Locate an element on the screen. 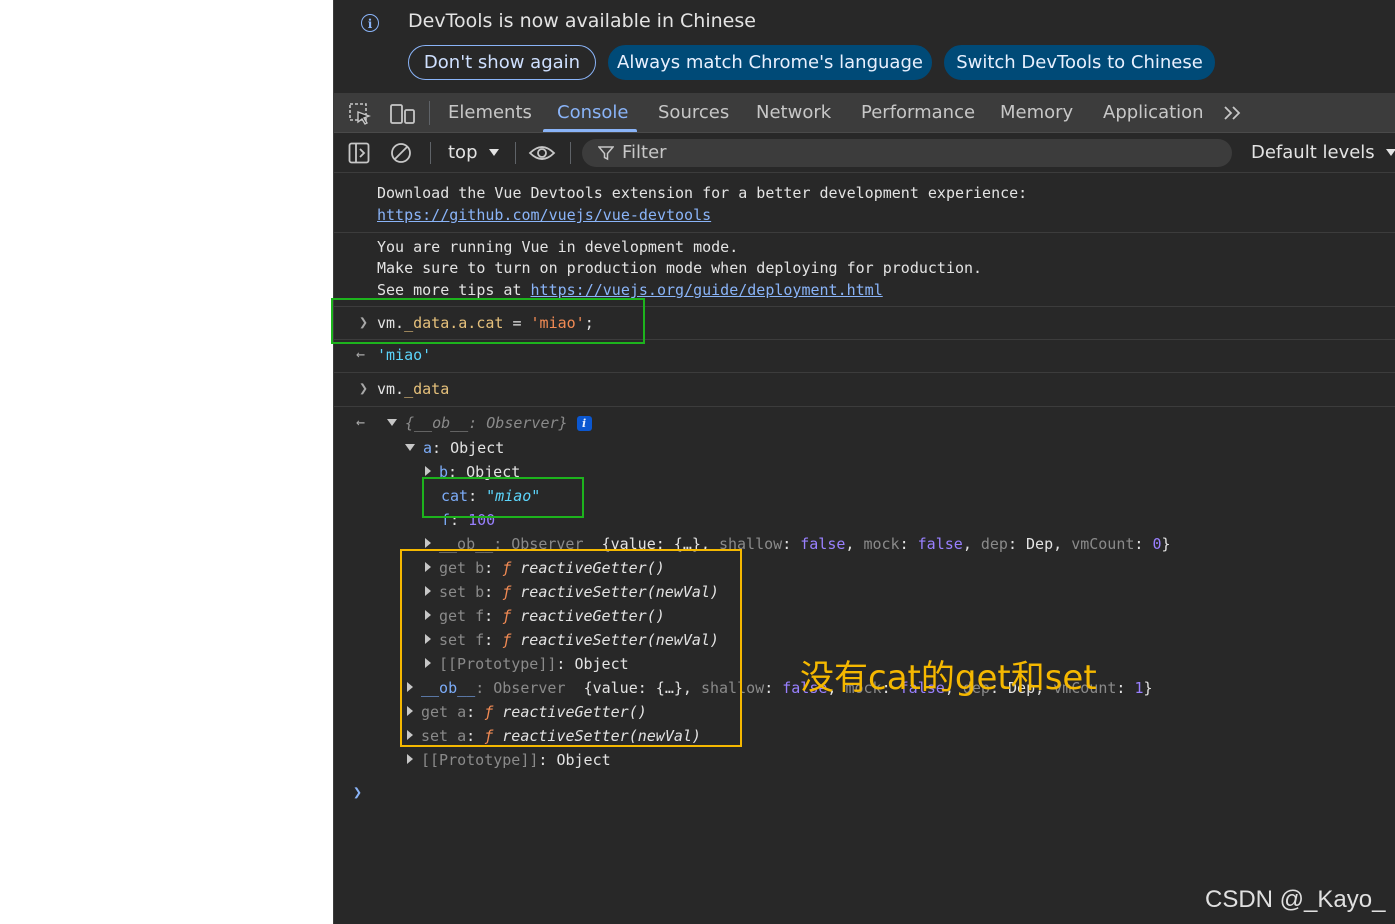 This screenshot has width=1395, height=924. chevron-down-icon is located at coordinates (1390, 152).